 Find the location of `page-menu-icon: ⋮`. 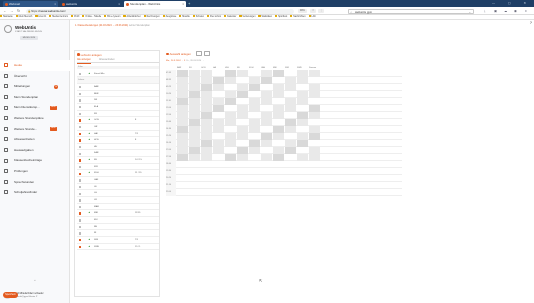

page-menu-icon: ⋮ is located at coordinates (321, 11).